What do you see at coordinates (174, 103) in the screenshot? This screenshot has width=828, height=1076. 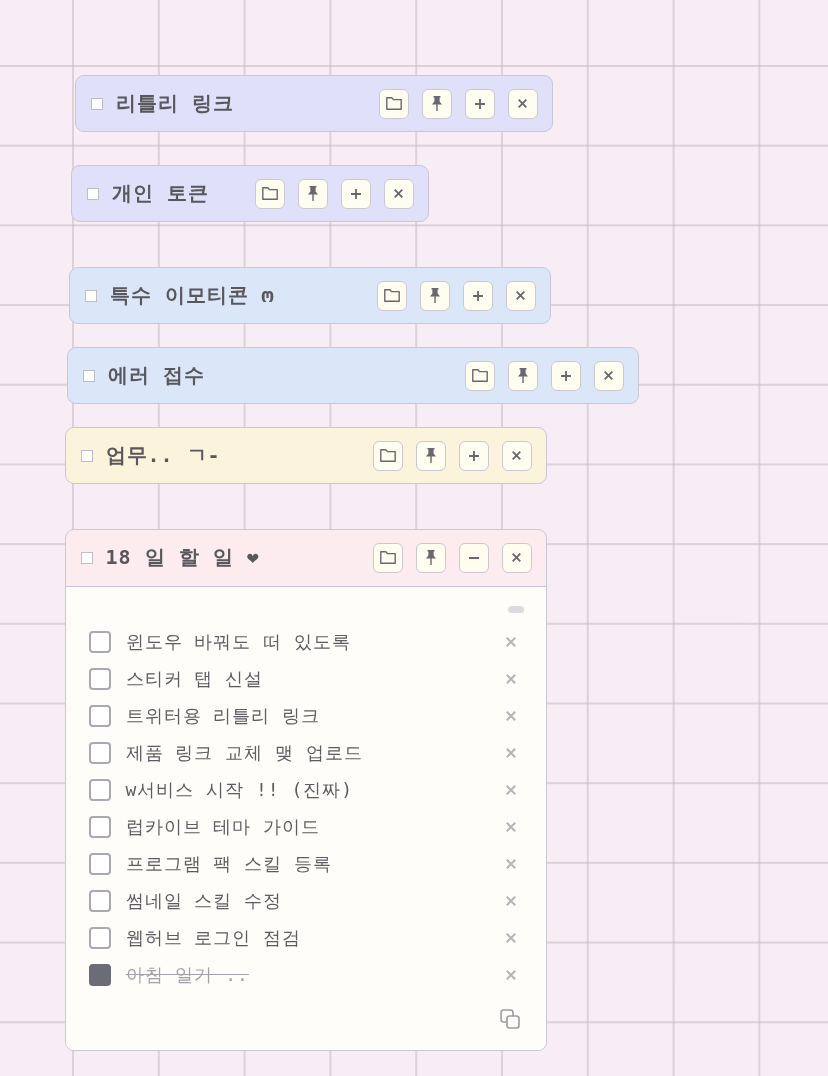 I see `note-title: 리틀리 링크` at bounding box center [174, 103].